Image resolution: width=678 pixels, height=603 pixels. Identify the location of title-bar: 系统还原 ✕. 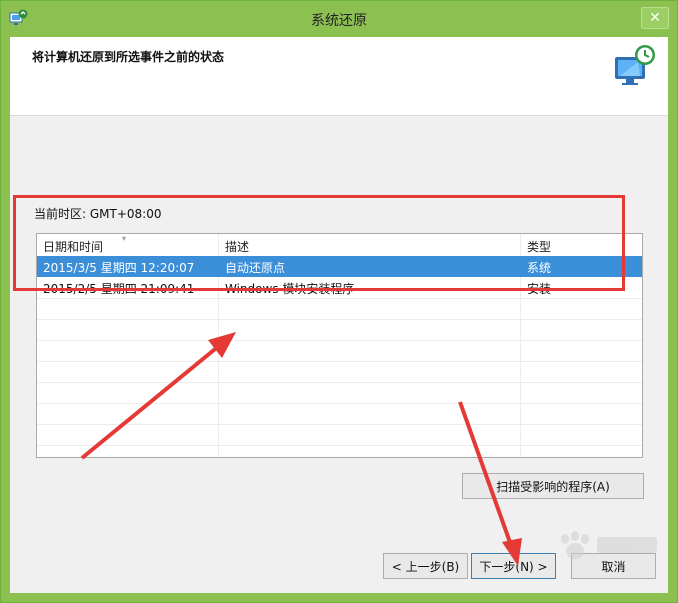
(339, 19).